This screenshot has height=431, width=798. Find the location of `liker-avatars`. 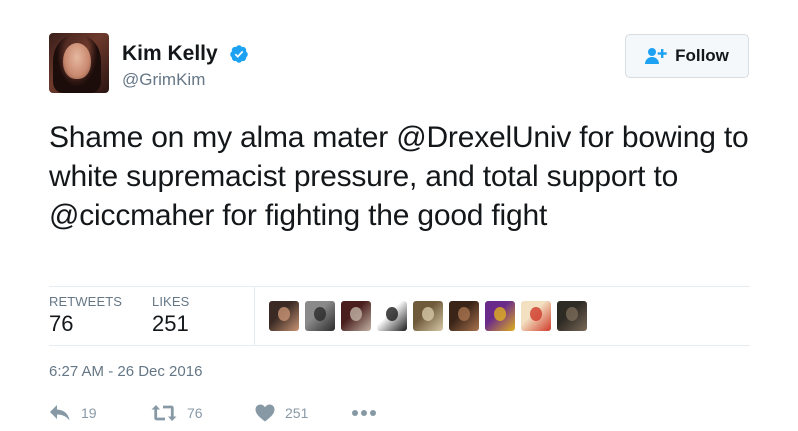

liker-avatars is located at coordinates (428, 316).